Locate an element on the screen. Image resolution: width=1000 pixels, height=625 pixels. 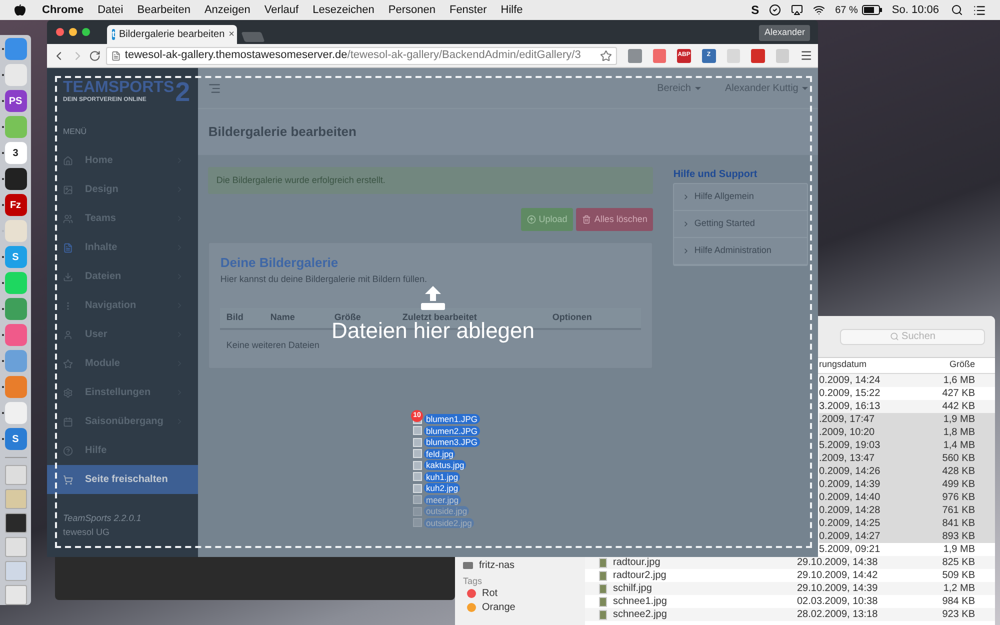
app-icon: S is located at coordinates (15, 439).